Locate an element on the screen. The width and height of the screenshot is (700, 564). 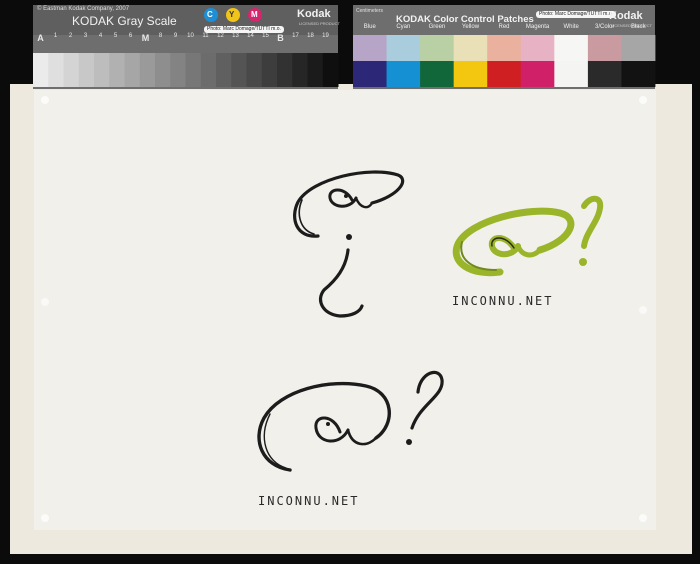
scale-label: 19 is located at coordinates (325, 36).